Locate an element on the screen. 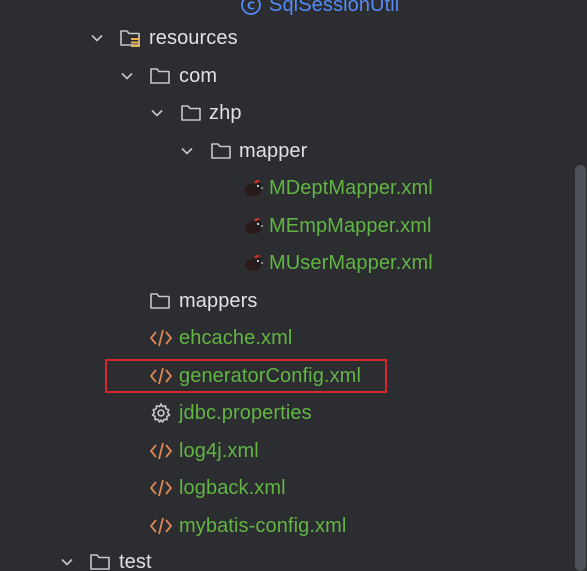 The width and height of the screenshot is (587, 571). class-icon: C is located at coordinates (251, 8).